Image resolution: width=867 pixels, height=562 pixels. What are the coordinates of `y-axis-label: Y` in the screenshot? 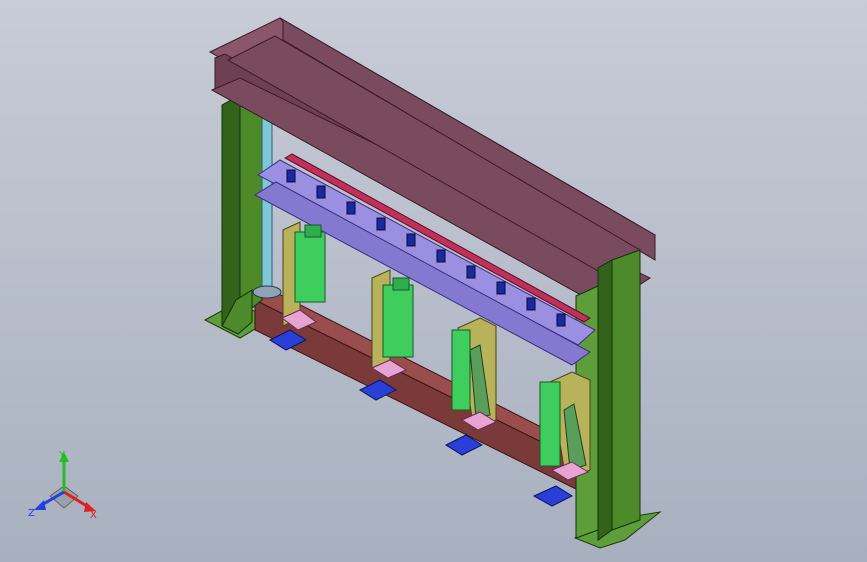 It's located at (62, 455).